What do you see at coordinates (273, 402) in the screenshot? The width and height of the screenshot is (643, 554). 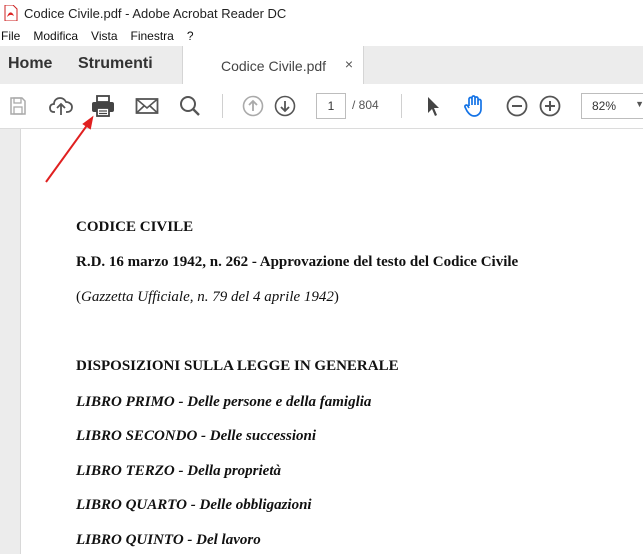 I see `book-desc: - Delle persone e della famiglia` at bounding box center [273, 402].